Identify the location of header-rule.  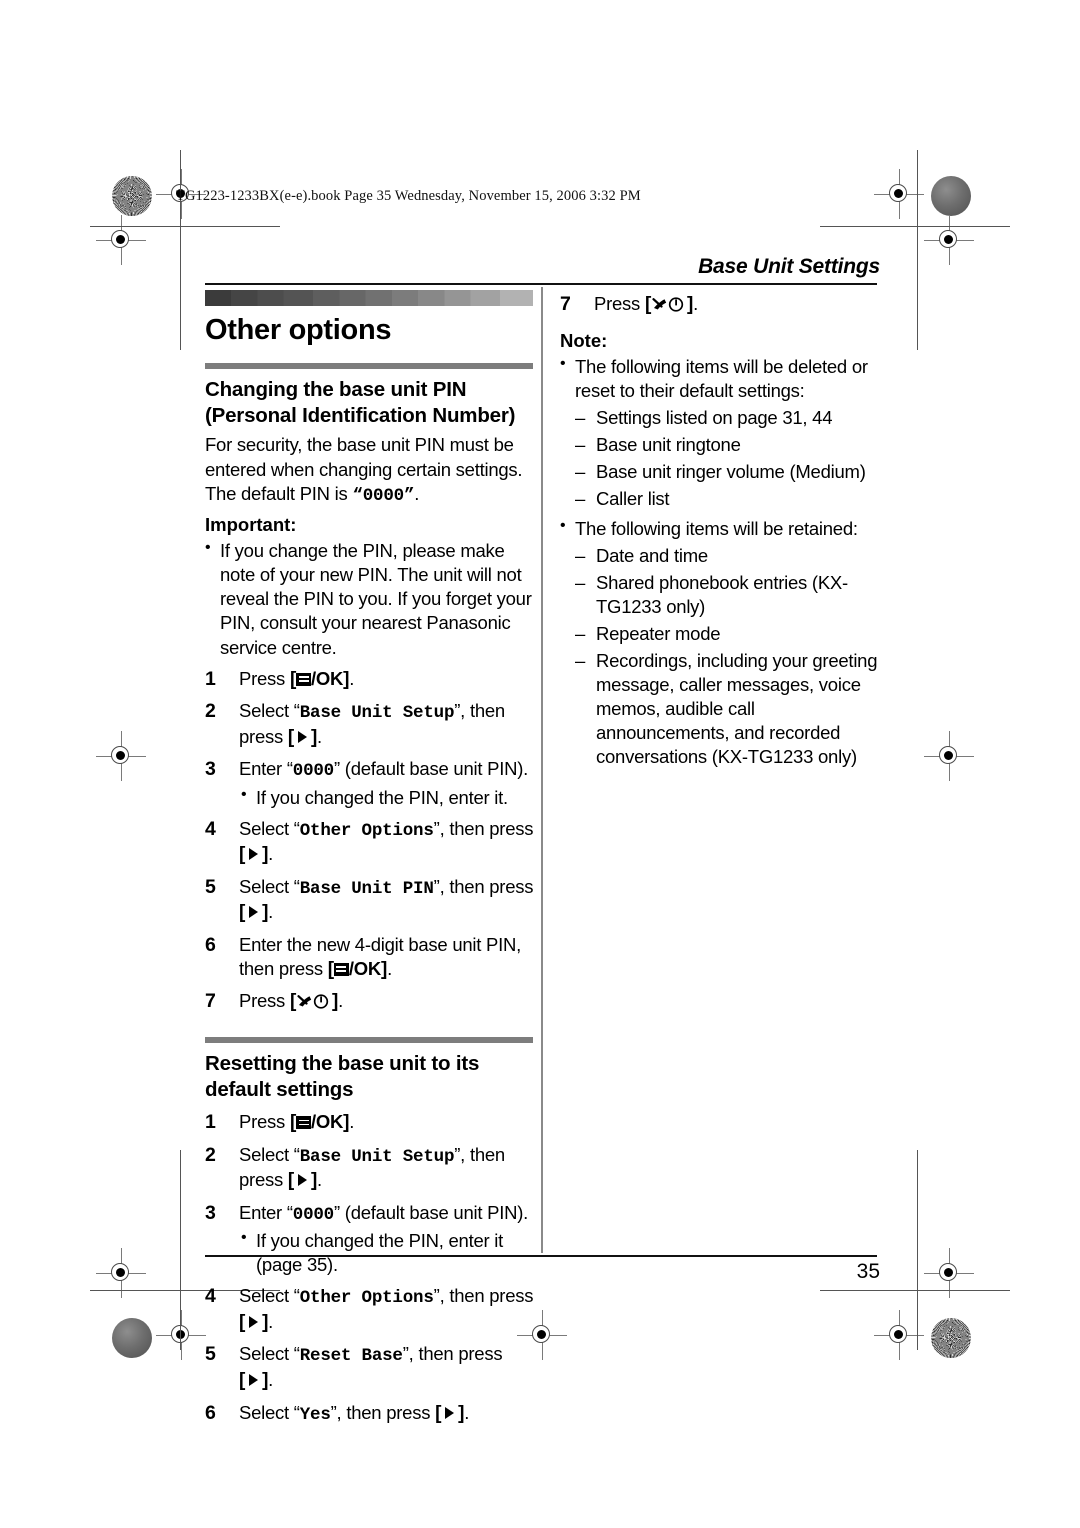
(541, 284).